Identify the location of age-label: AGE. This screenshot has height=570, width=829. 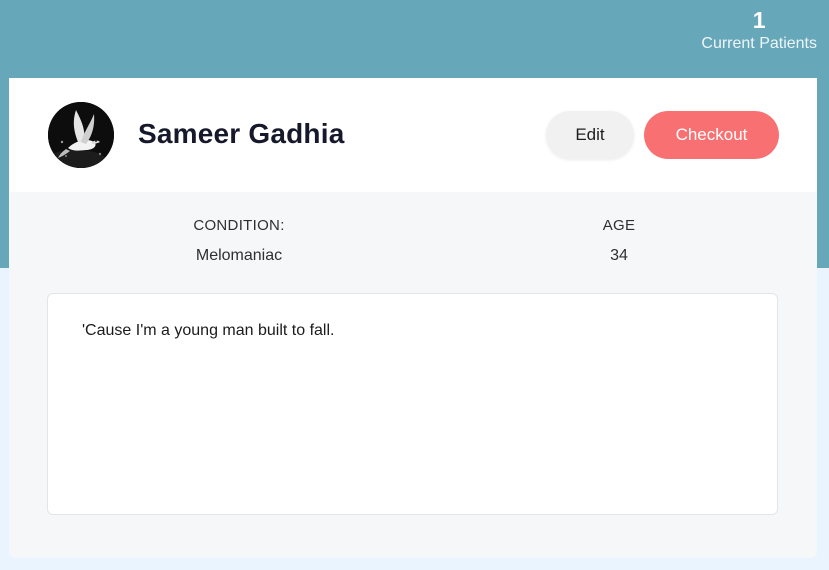
(619, 225).